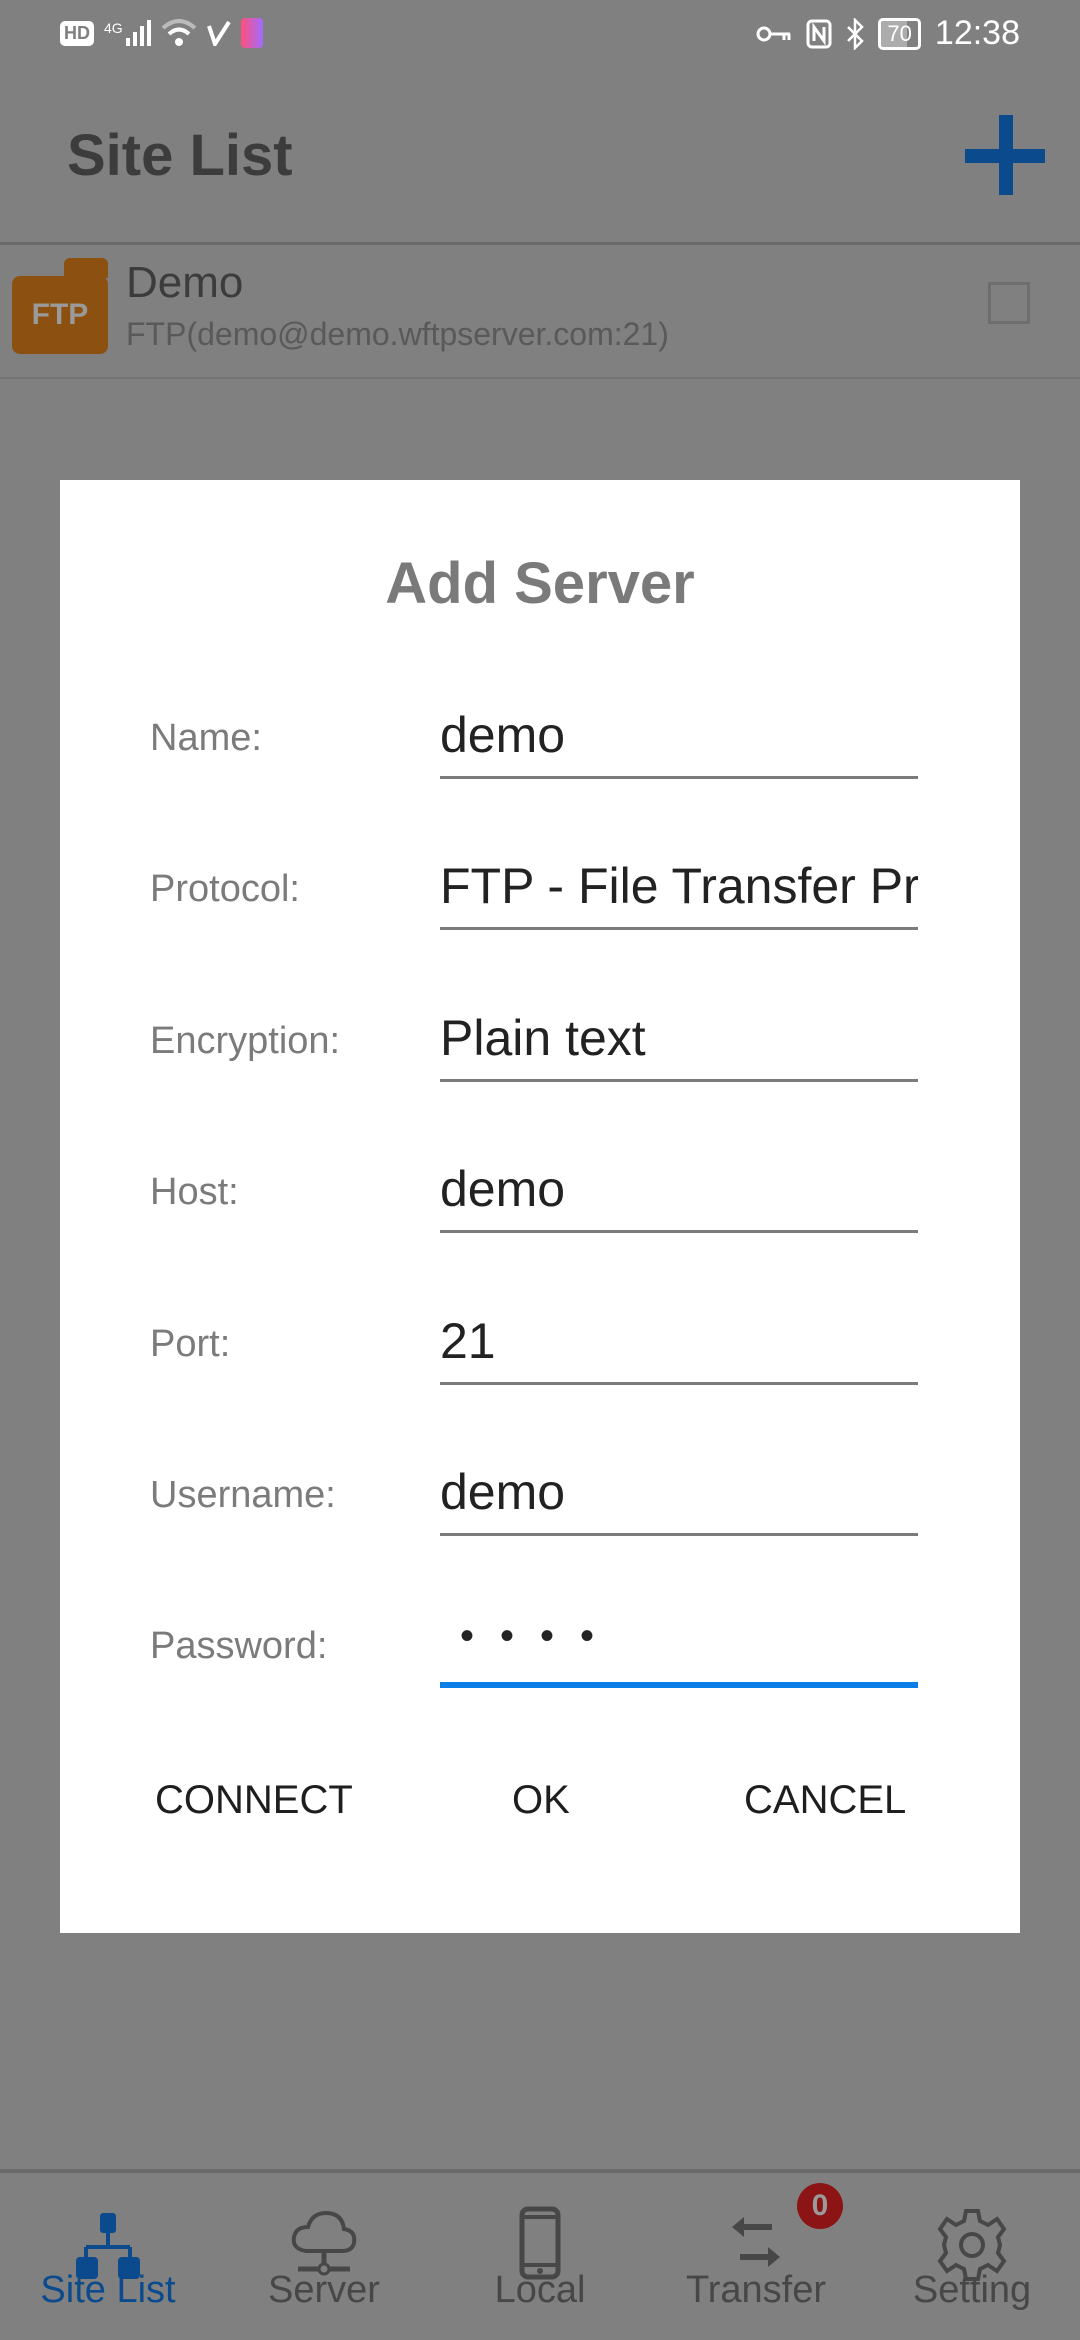  I want to click on protocol-select-underline, so click(679, 928).